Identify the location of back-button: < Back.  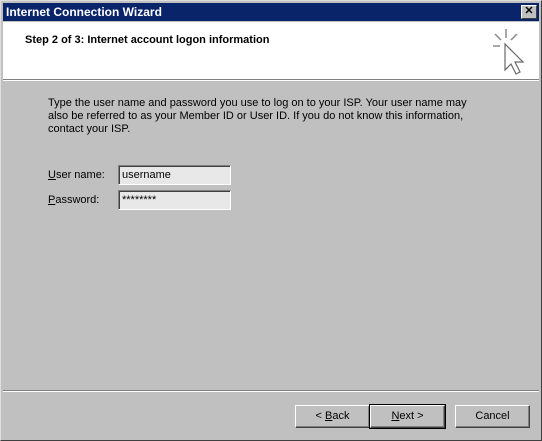
(332, 416).